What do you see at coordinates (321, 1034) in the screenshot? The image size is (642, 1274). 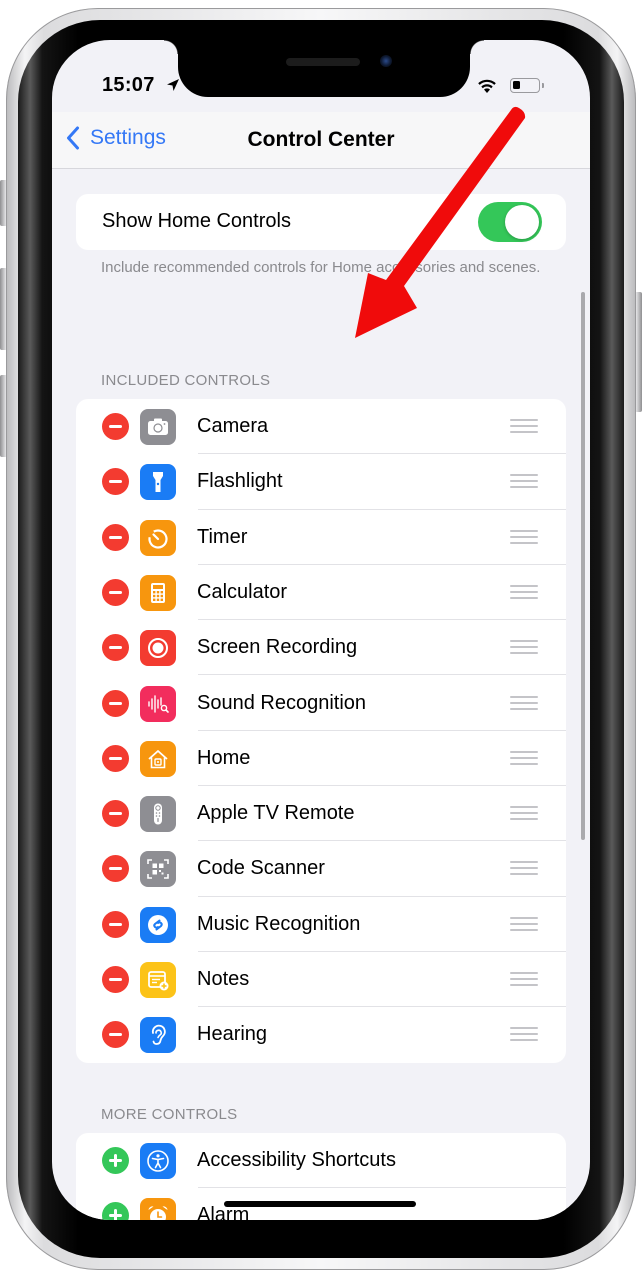 I see `included-row: Hearing` at bounding box center [321, 1034].